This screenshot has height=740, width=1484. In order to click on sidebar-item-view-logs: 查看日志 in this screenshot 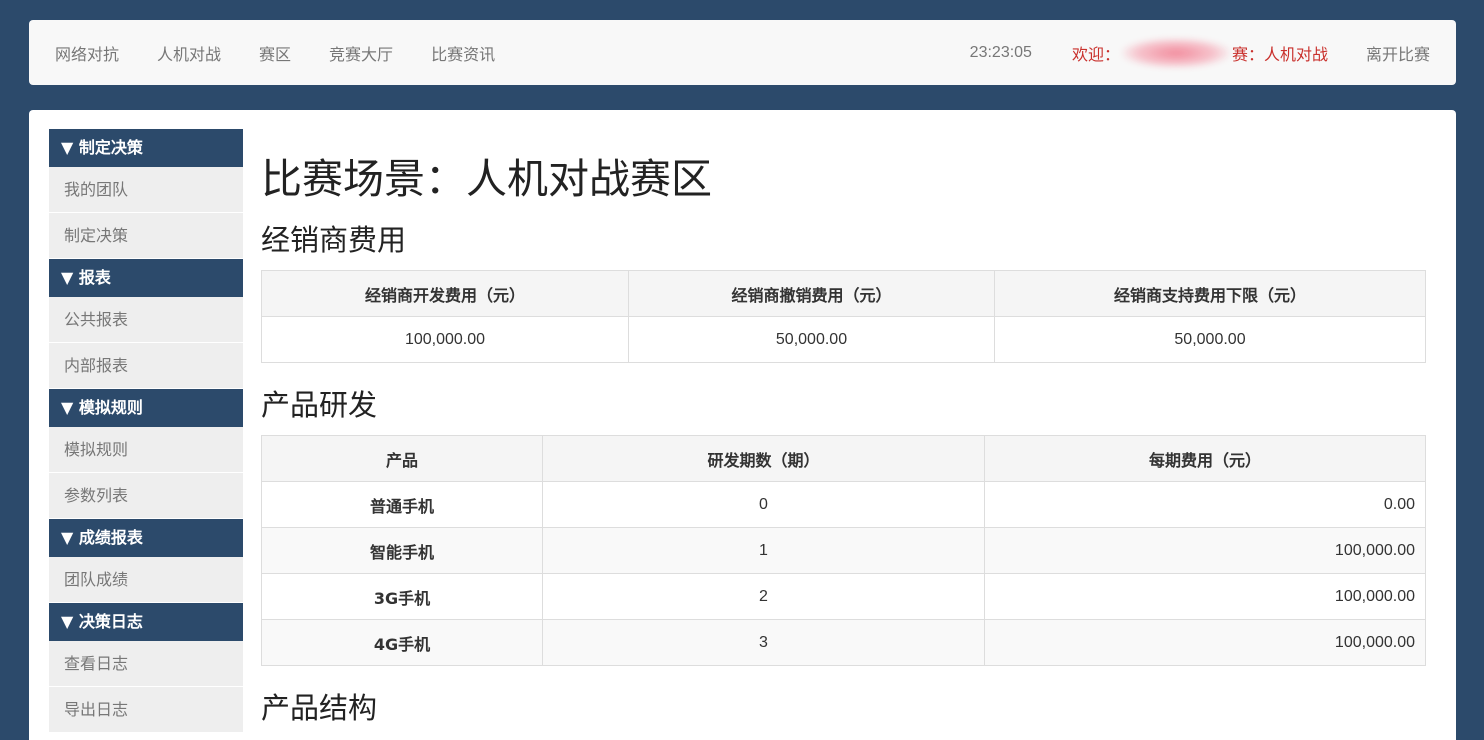, I will do `click(146, 664)`.